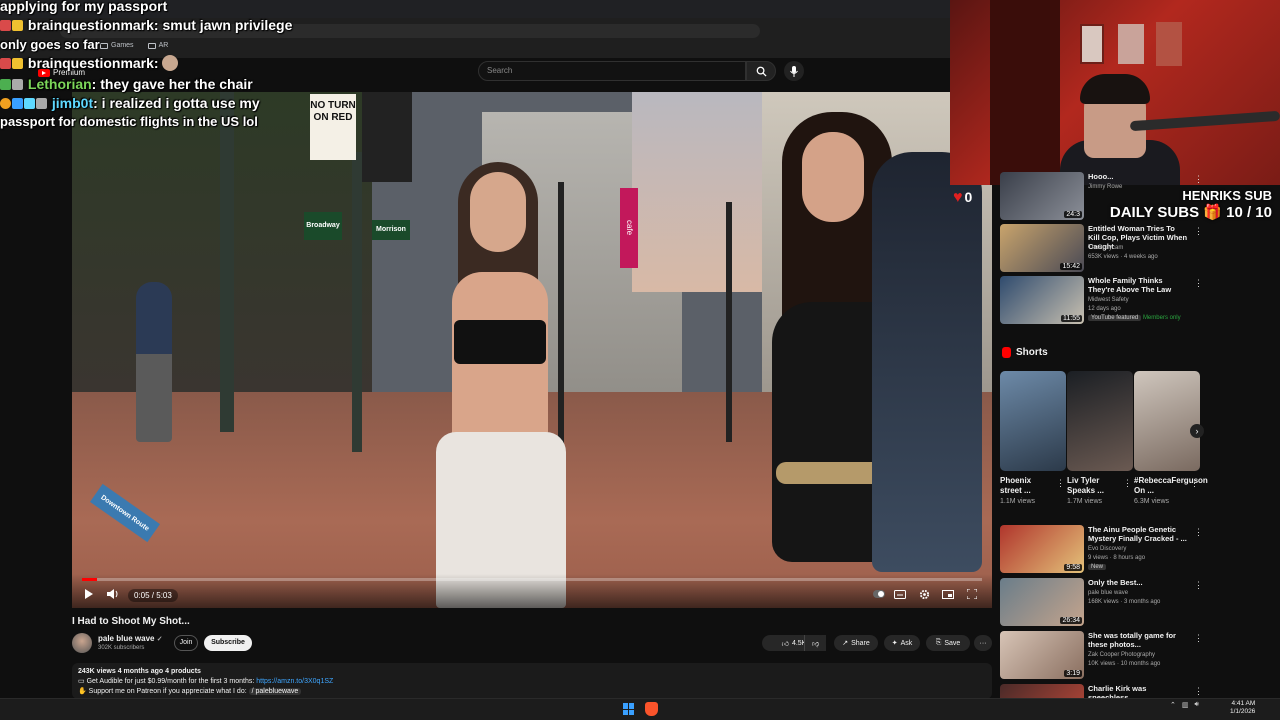  I want to click on cam-door, so click(1025, 92).